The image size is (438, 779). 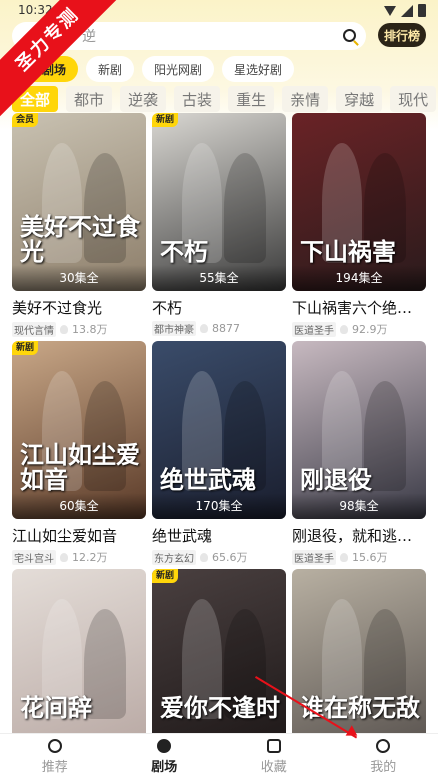 What do you see at coordinates (197, 99) in the screenshot?
I see `category-costume: 古装` at bounding box center [197, 99].